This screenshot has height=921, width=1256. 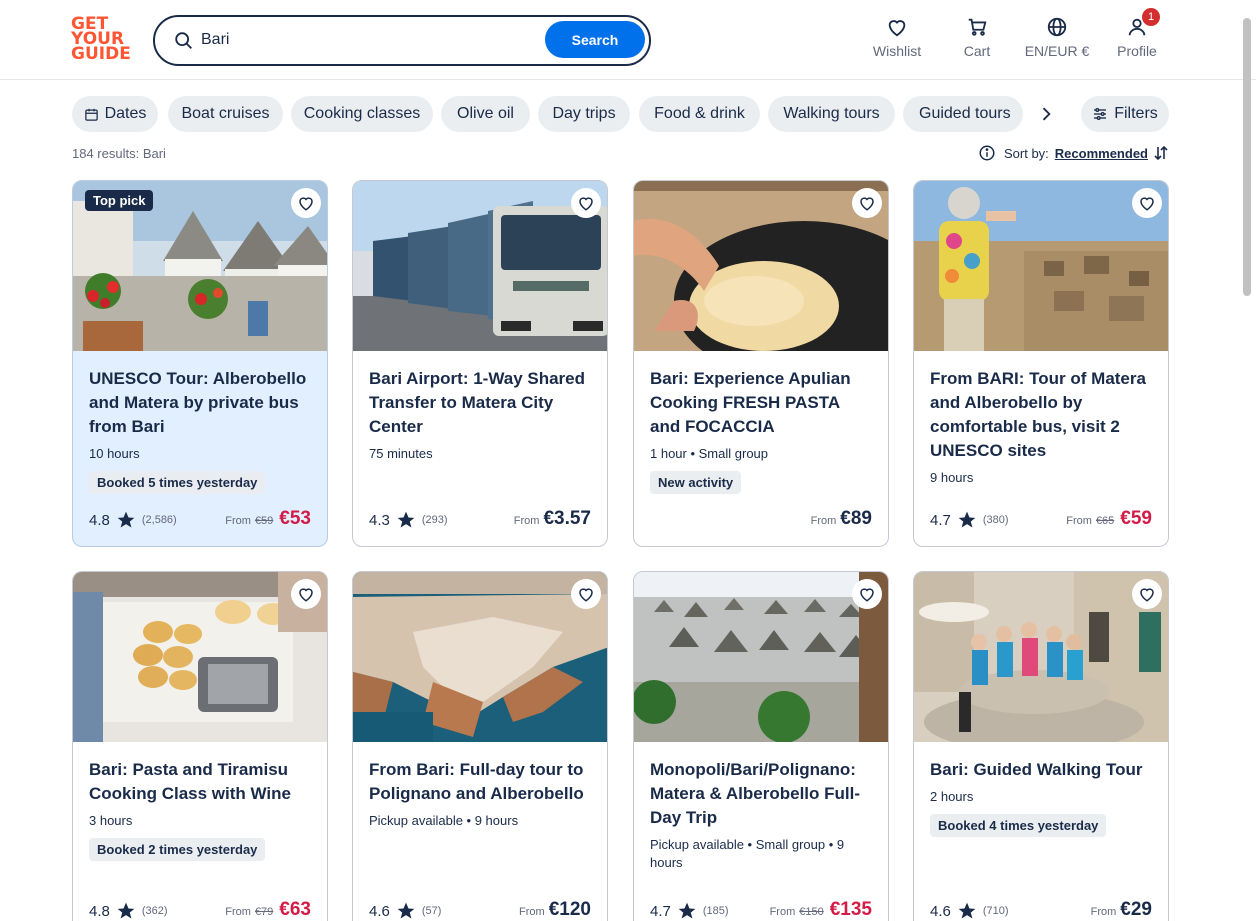 I want to click on review-count: (2,586), so click(x=159, y=520).